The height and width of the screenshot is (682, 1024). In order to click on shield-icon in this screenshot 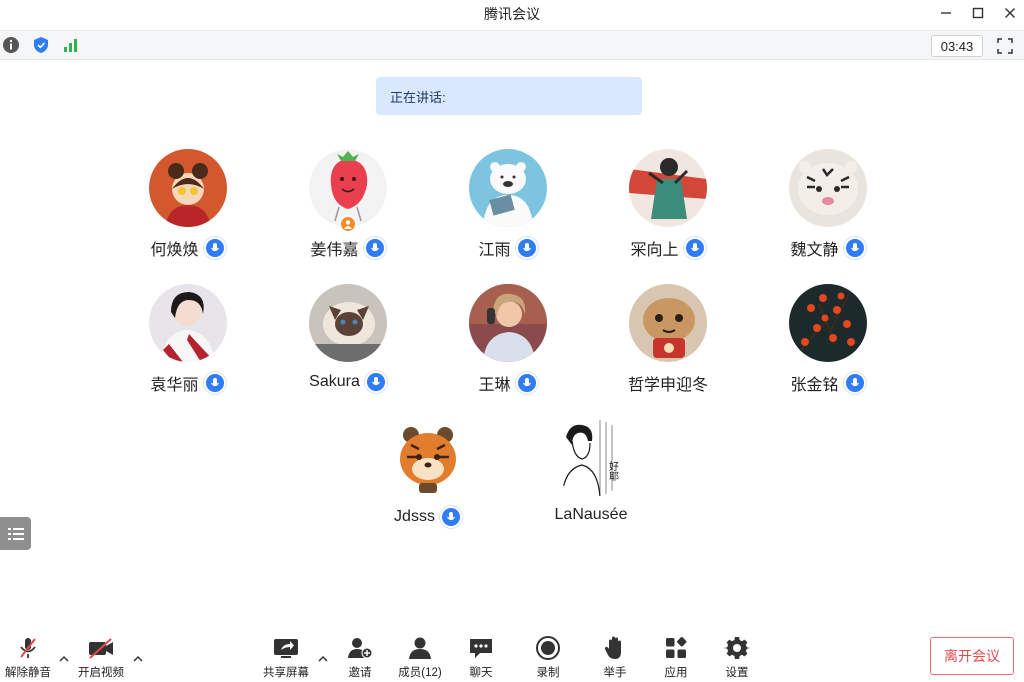, I will do `click(41, 45)`.